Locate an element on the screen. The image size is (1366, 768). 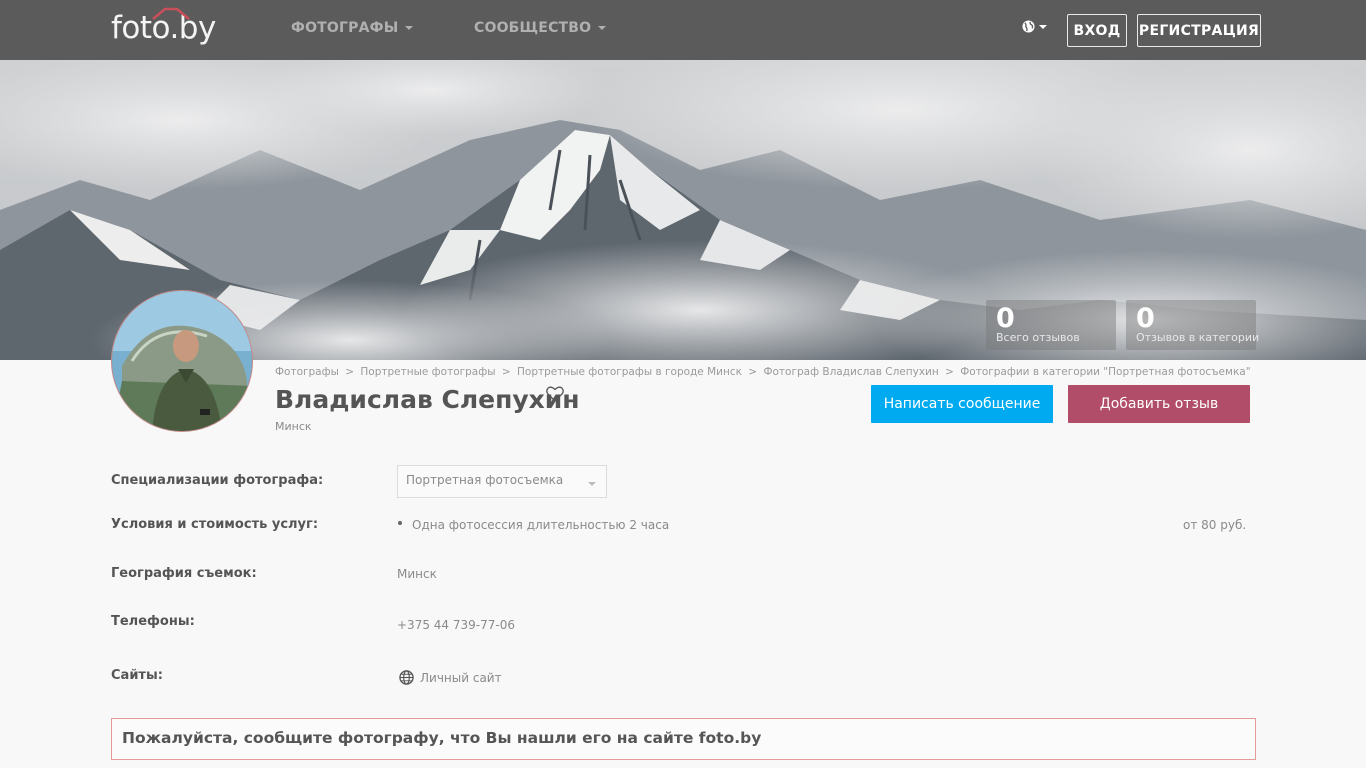
site-logo: foto.by is located at coordinates (163, 28).